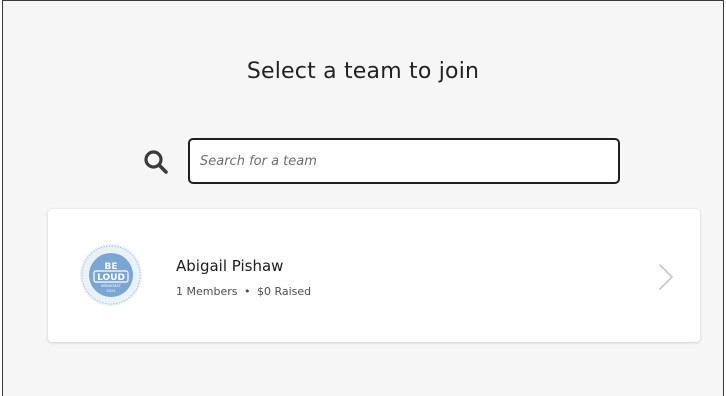  I want to click on avatar-year-text: 2022, so click(110, 291).